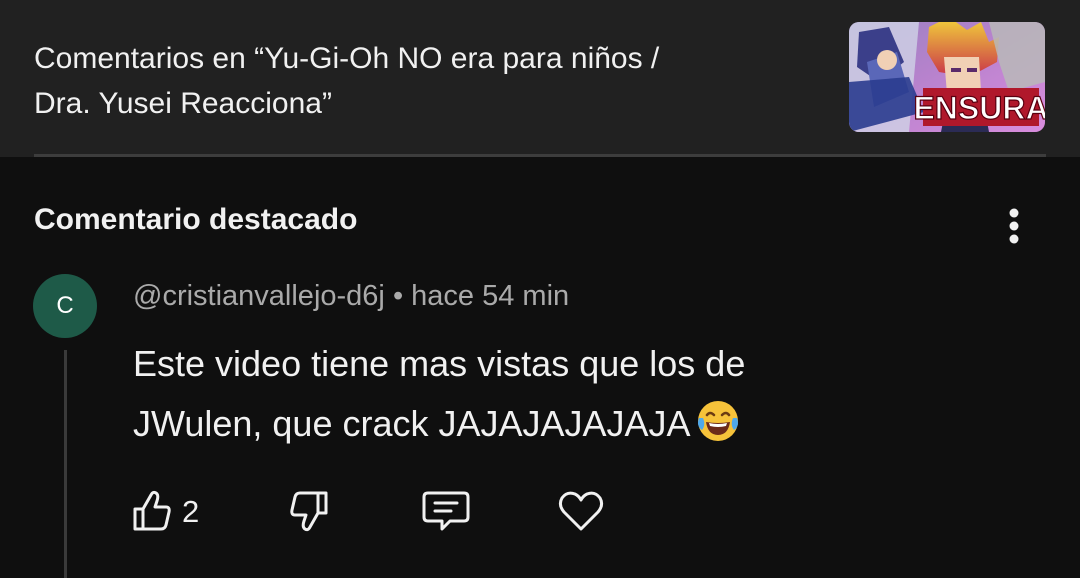 The image size is (1080, 578). Describe the element at coordinates (183, 103) in the screenshot. I see `video-title-line2: Dra. Yusei Reacciona”` at that location.